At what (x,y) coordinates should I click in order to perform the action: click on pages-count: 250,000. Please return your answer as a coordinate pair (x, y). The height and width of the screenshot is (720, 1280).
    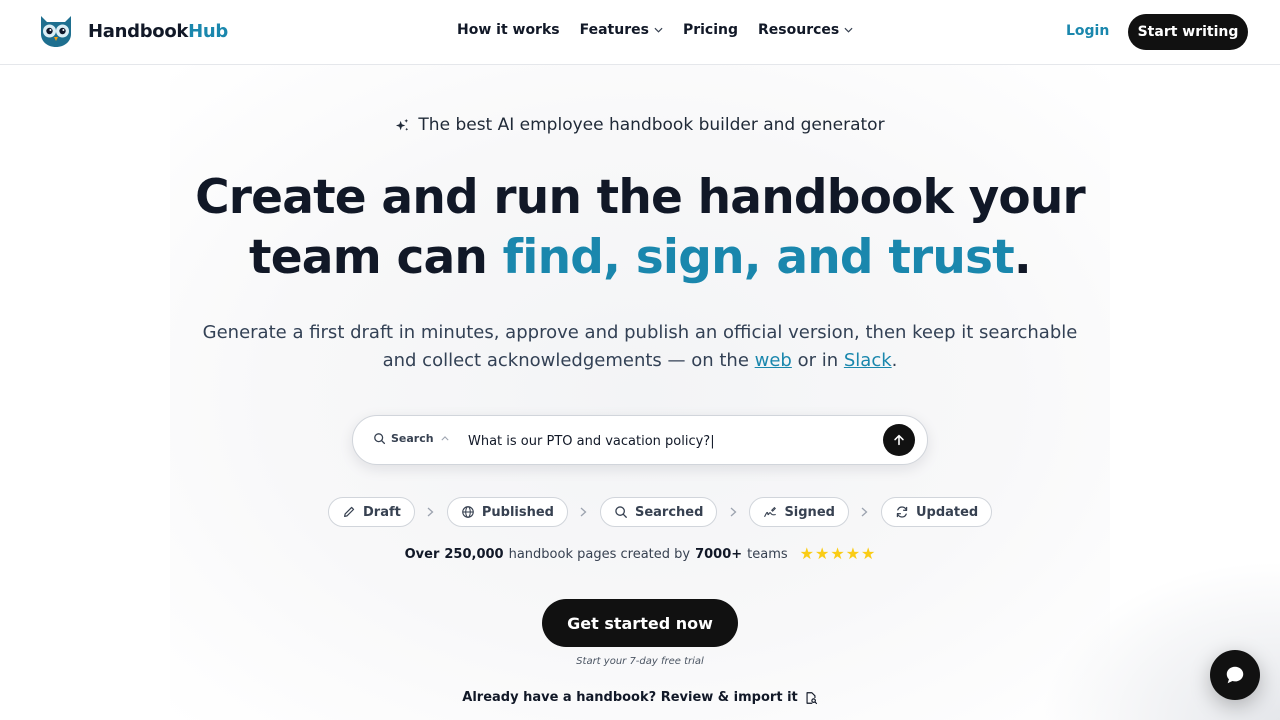
    Looking at the image, I should click on (474, 554).